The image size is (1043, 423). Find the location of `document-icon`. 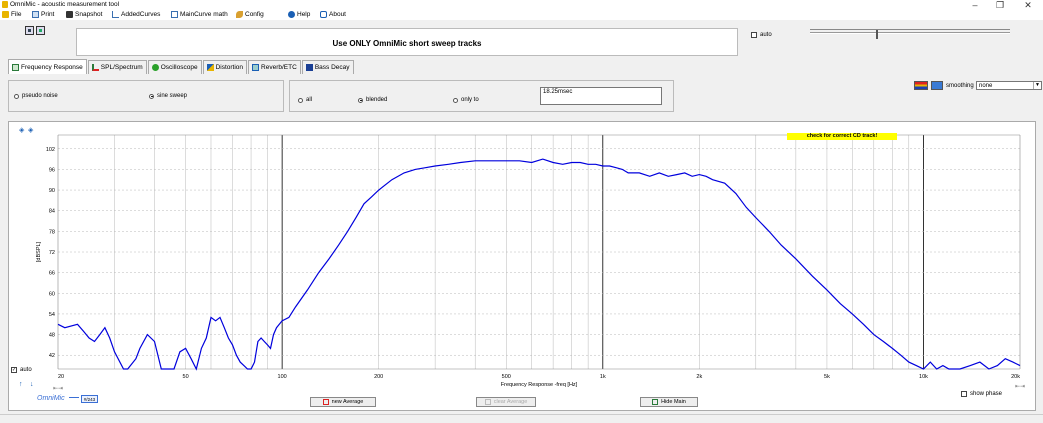

document-icon is located at coordinates (174, 14).